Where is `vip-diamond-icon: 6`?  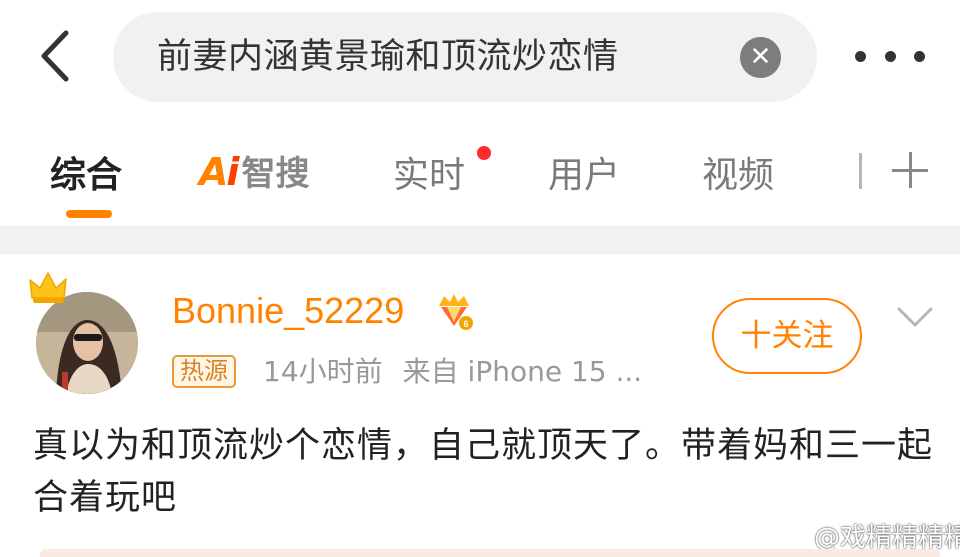 vip-diamond-icon: 6 is located at coordinates (454, 313).